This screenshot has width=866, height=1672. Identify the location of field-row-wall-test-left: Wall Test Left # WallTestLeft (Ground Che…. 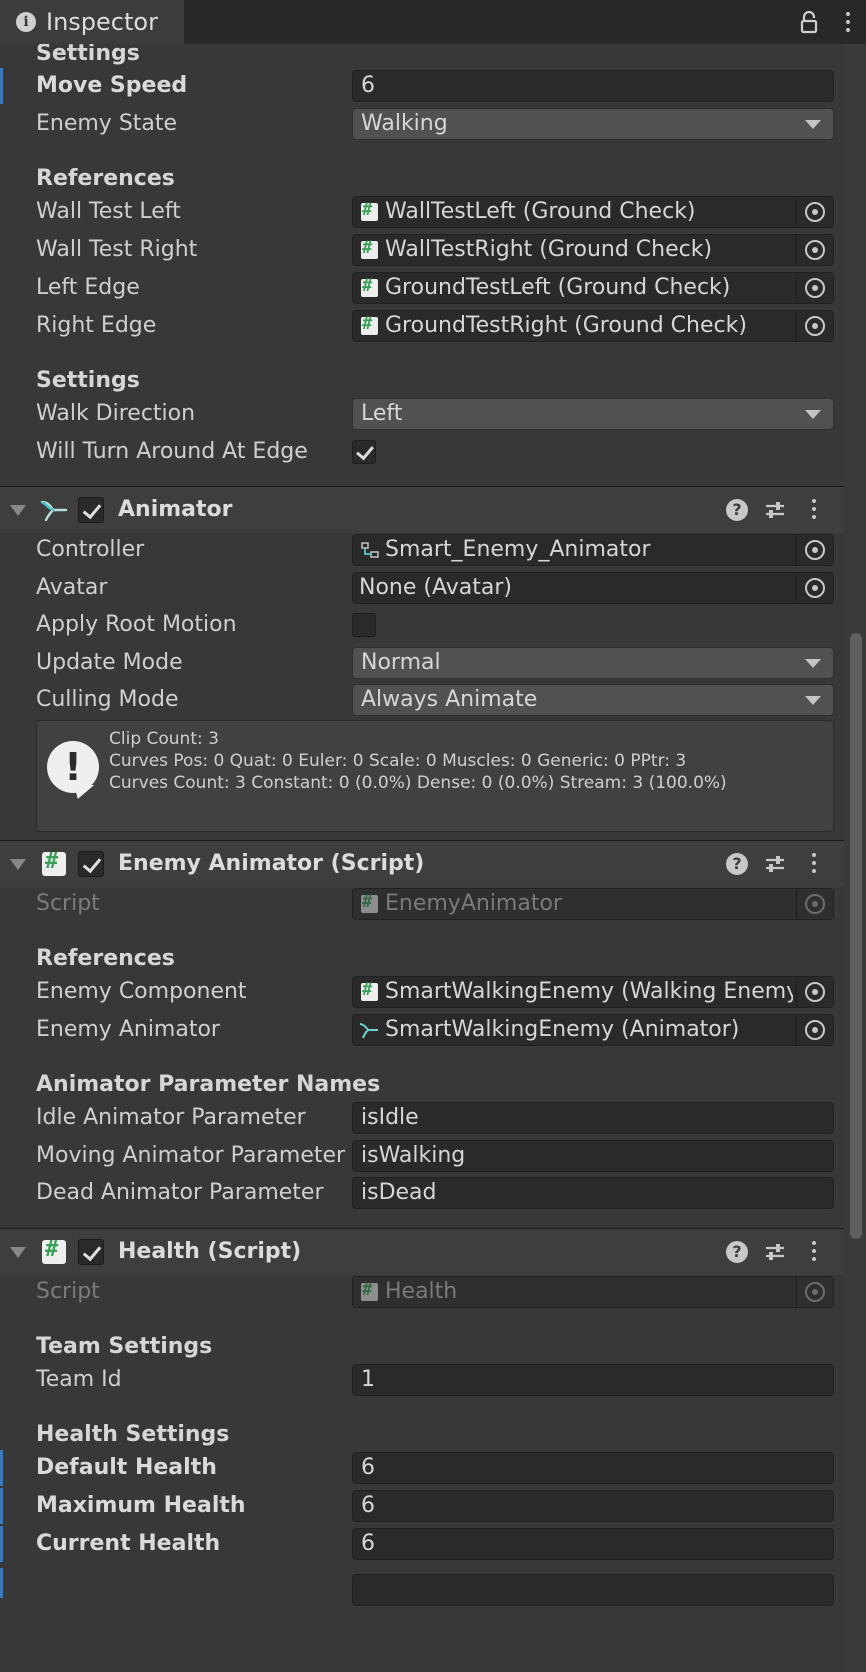
(422, 212).